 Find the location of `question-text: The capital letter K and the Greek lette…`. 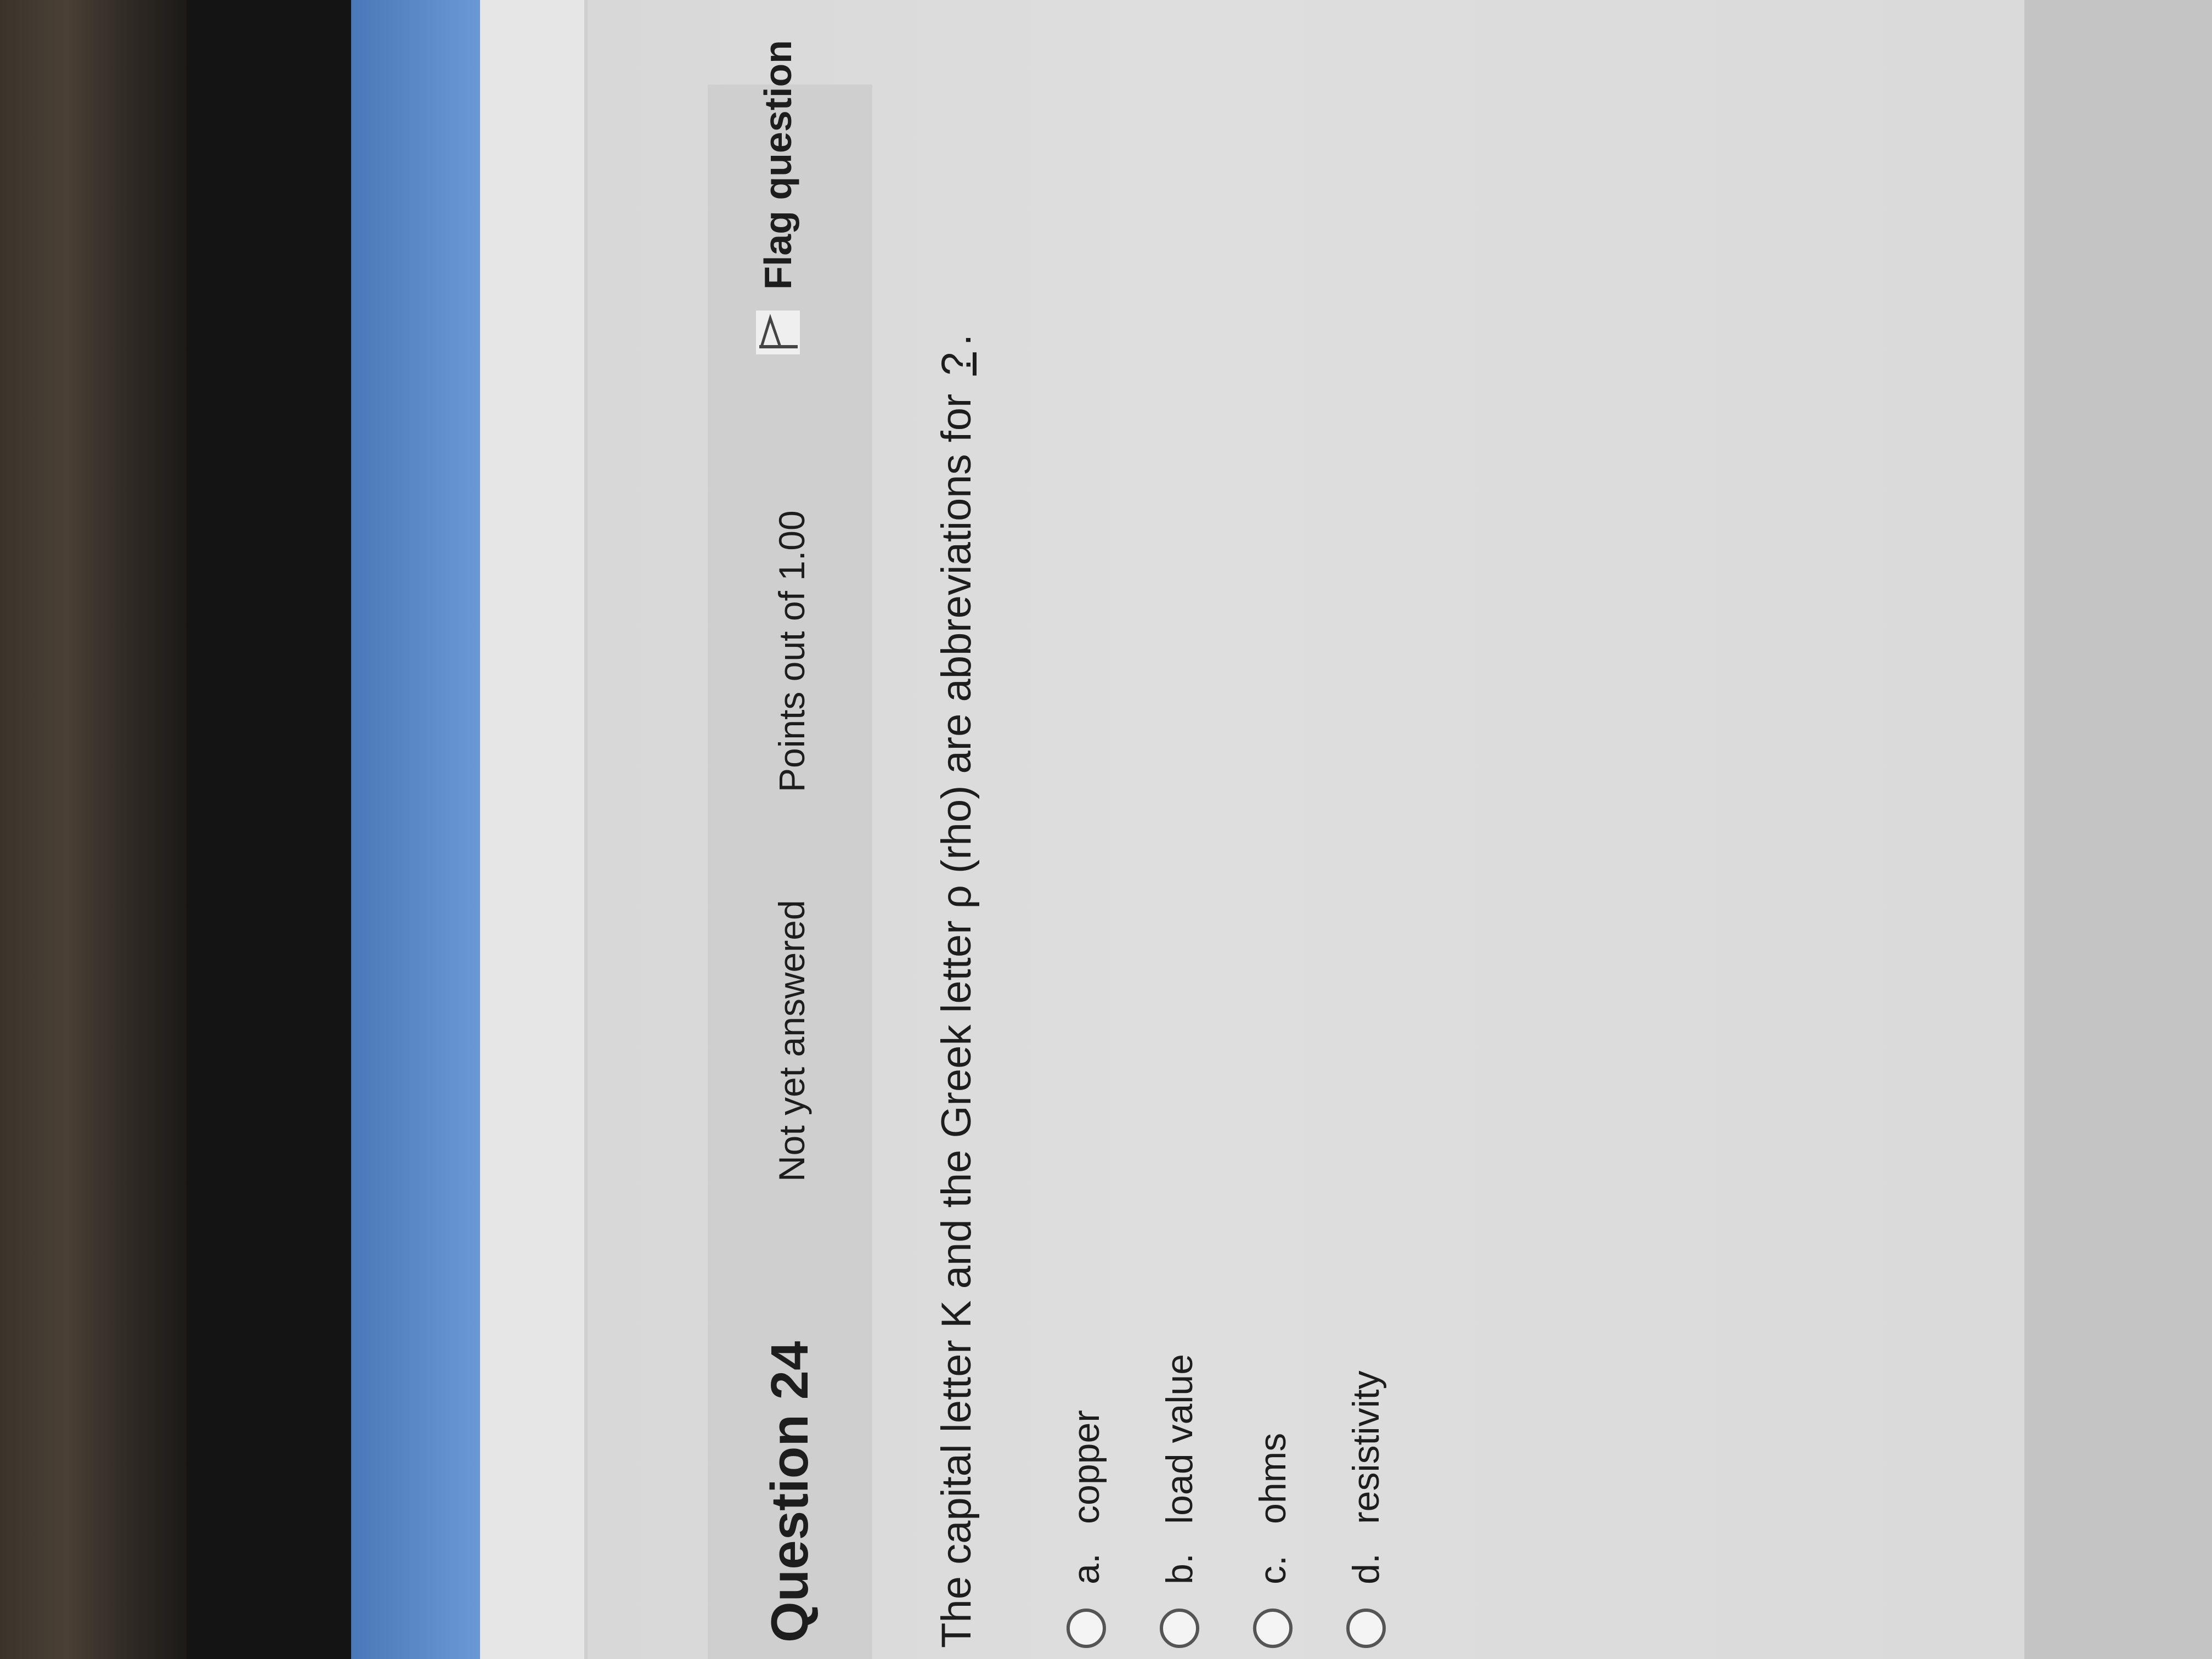

question-text: The capital letter K and the Greek lette… is located at coordinates (957, 991).